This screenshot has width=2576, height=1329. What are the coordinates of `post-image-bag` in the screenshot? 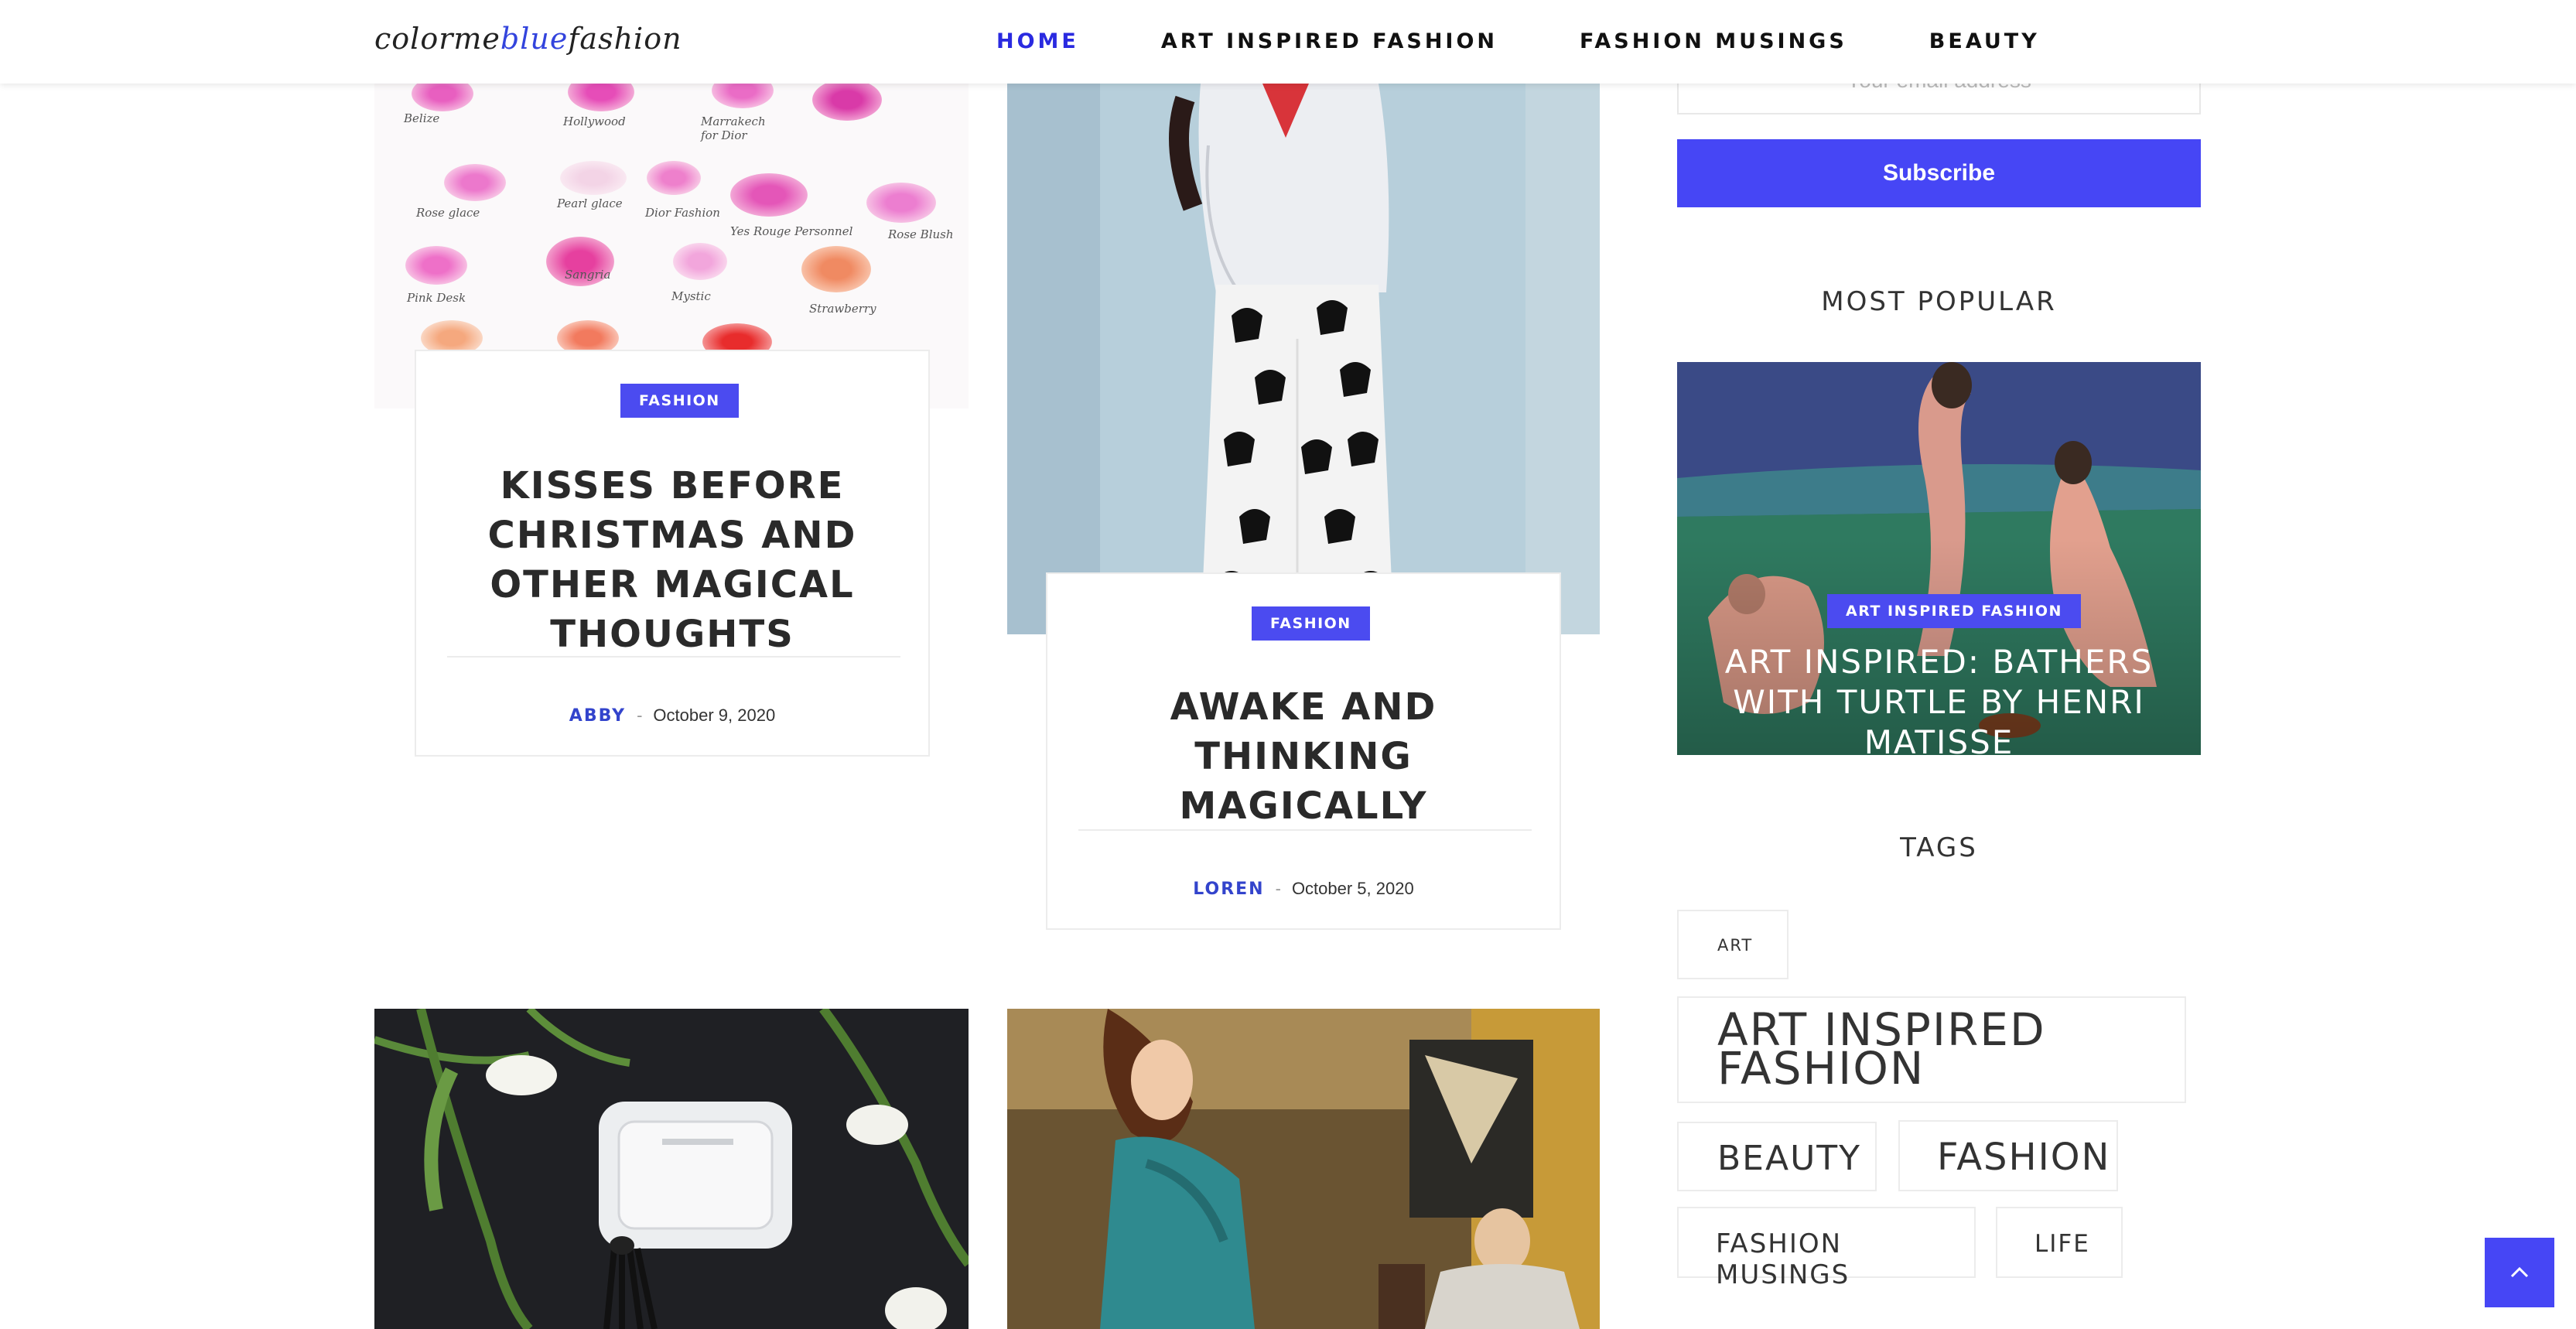 It's located at (671, 1169).